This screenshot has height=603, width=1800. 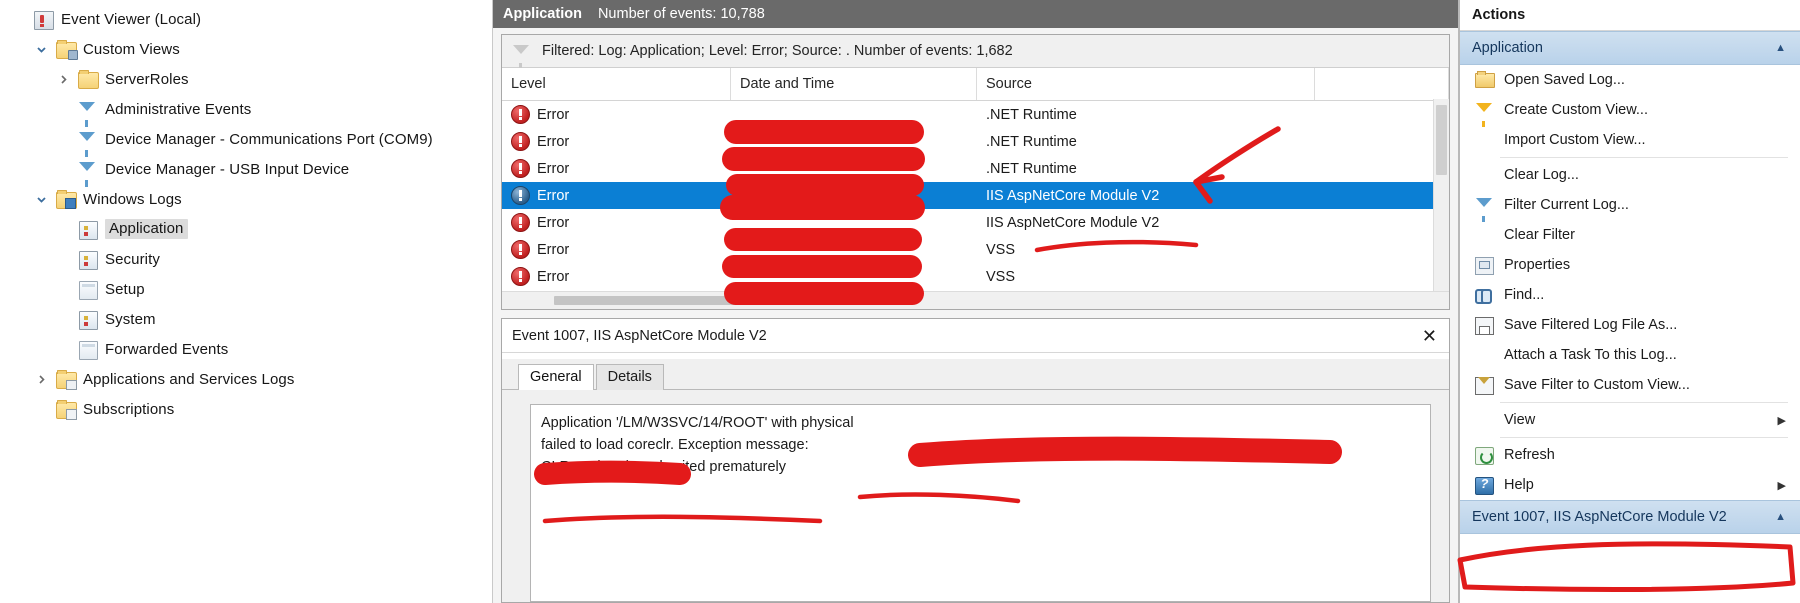 What do you see at coordinates (975, 336) in the screenshot?
I see `event-detail-title-bar: Event 1007, IIS AspNetCore Module V2 ✕` at bounding box center [975, 336].